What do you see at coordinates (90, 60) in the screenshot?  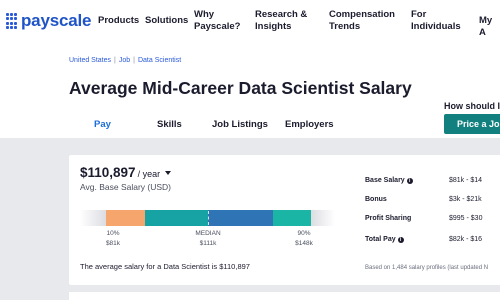 I see `breadcrumb-united-states: United States` at bounding box center [90, 60].